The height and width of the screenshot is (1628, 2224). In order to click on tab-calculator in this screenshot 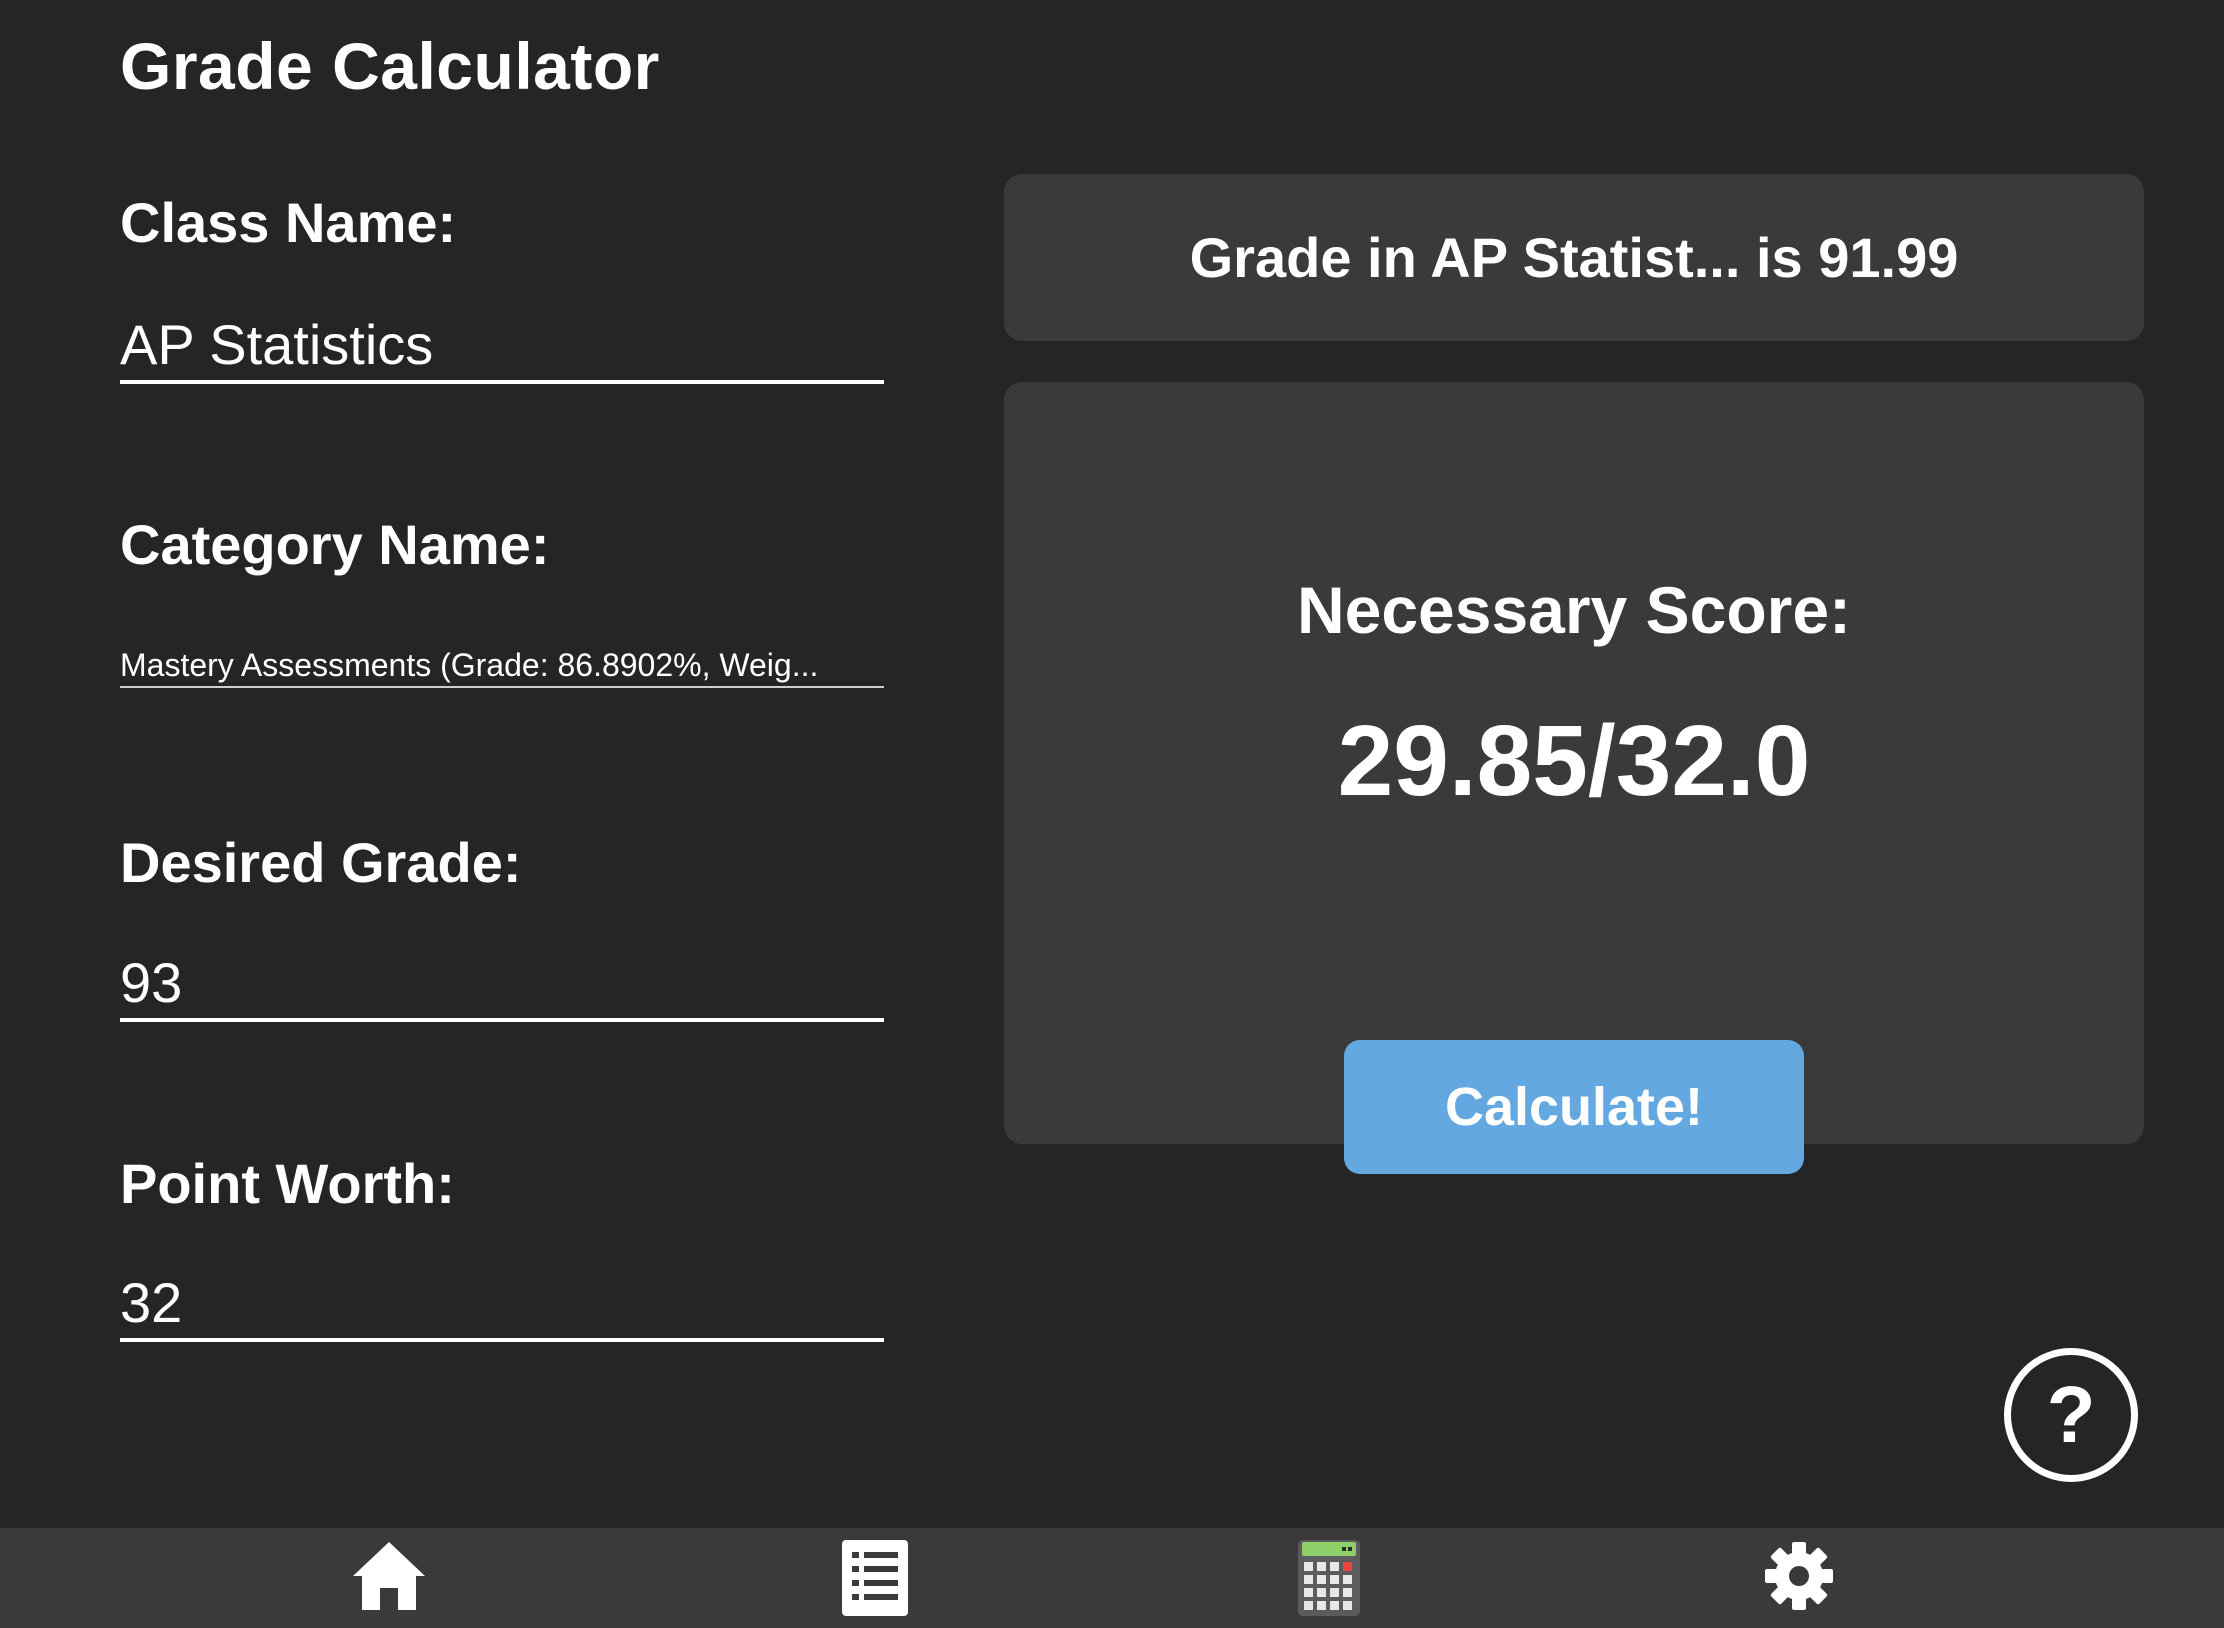, I will do `click(1329, 1583)`.